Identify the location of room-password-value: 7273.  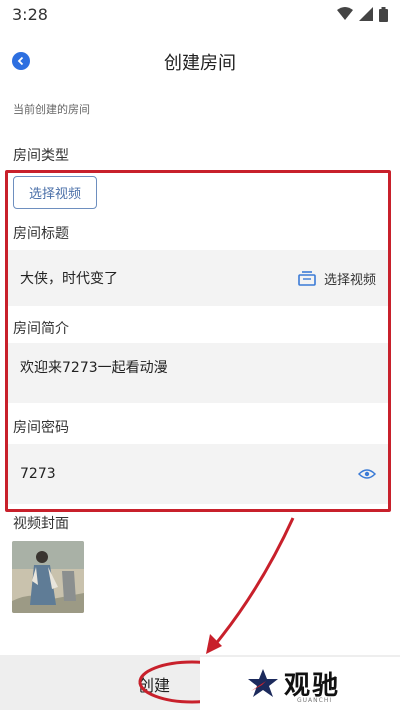
(38, 474).